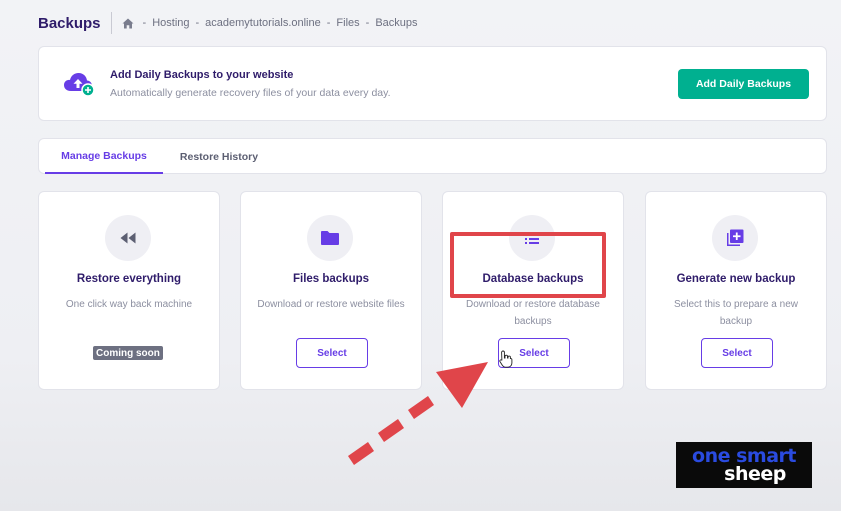  I want to click on red-arrow-annotation, so click(418, 413).